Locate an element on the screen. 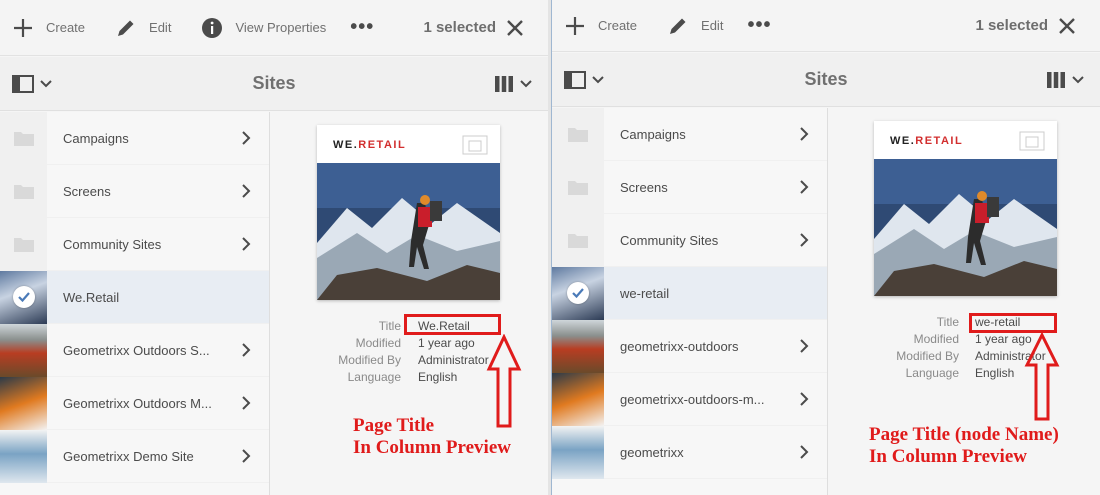 The width and height of the screenshot is (1100, 495). plus-icon is located at coordinates (575, 25).